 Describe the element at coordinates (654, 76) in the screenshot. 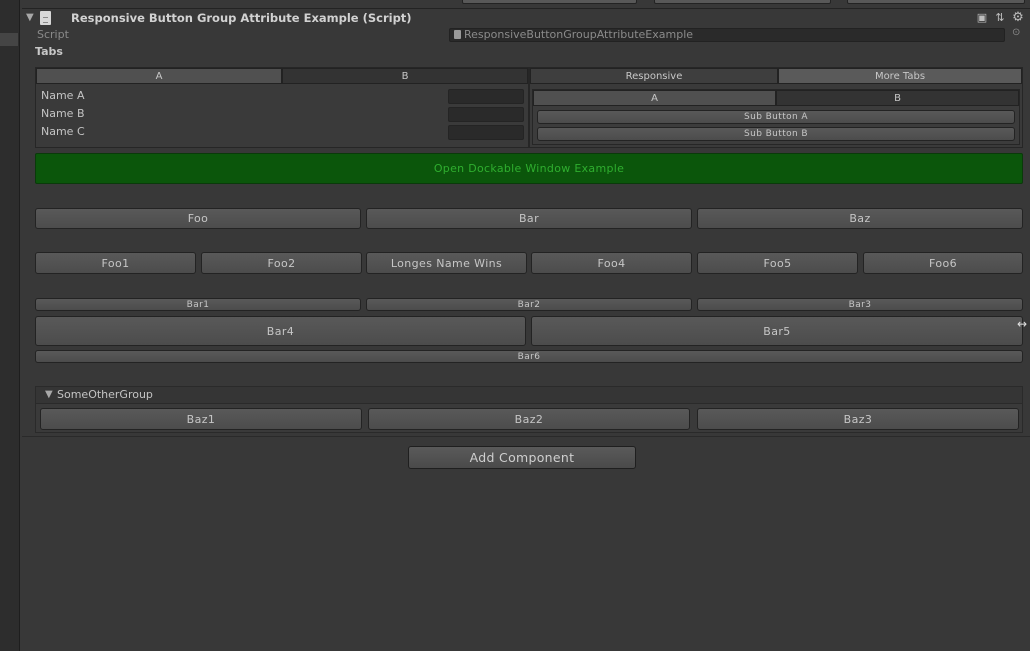

I see `tab-responsive: Responsive` at that location.